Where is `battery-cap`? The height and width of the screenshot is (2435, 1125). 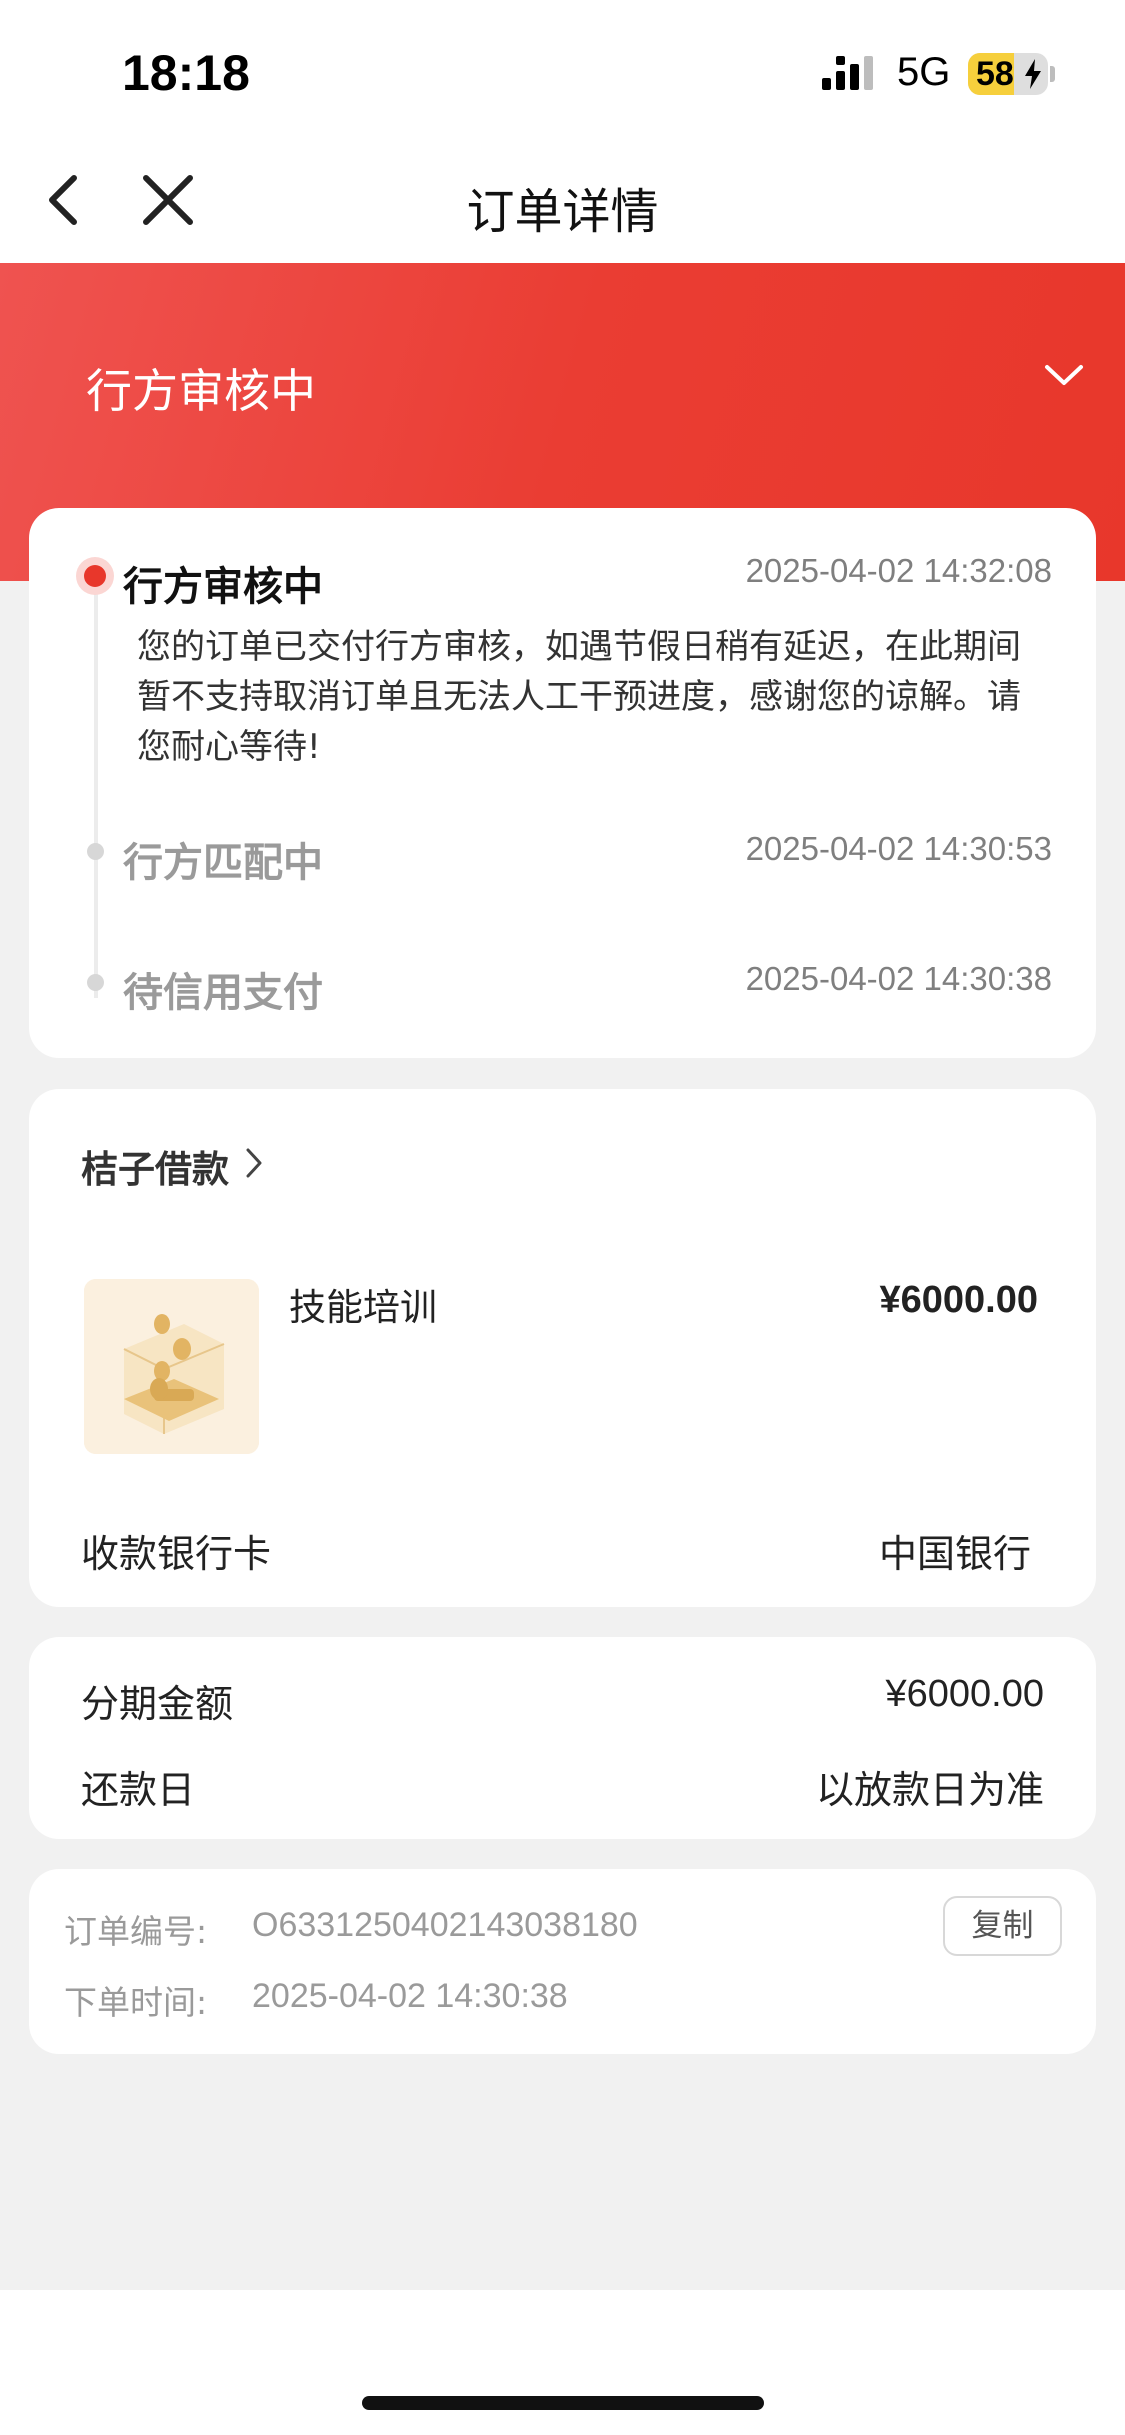 battery-cap is located at coordinates (1052, 74).